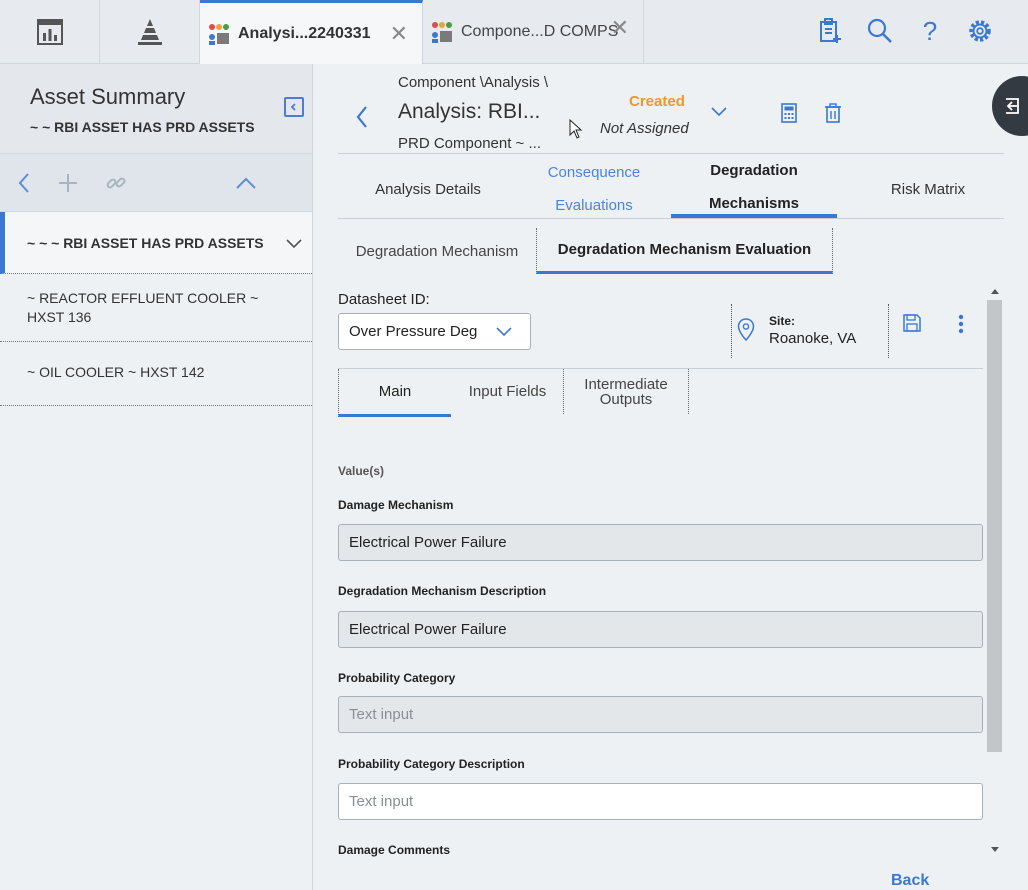 This screenshot has width=1028, height=890. I want to click on probability-description-input: Text input, so click(660, 801).